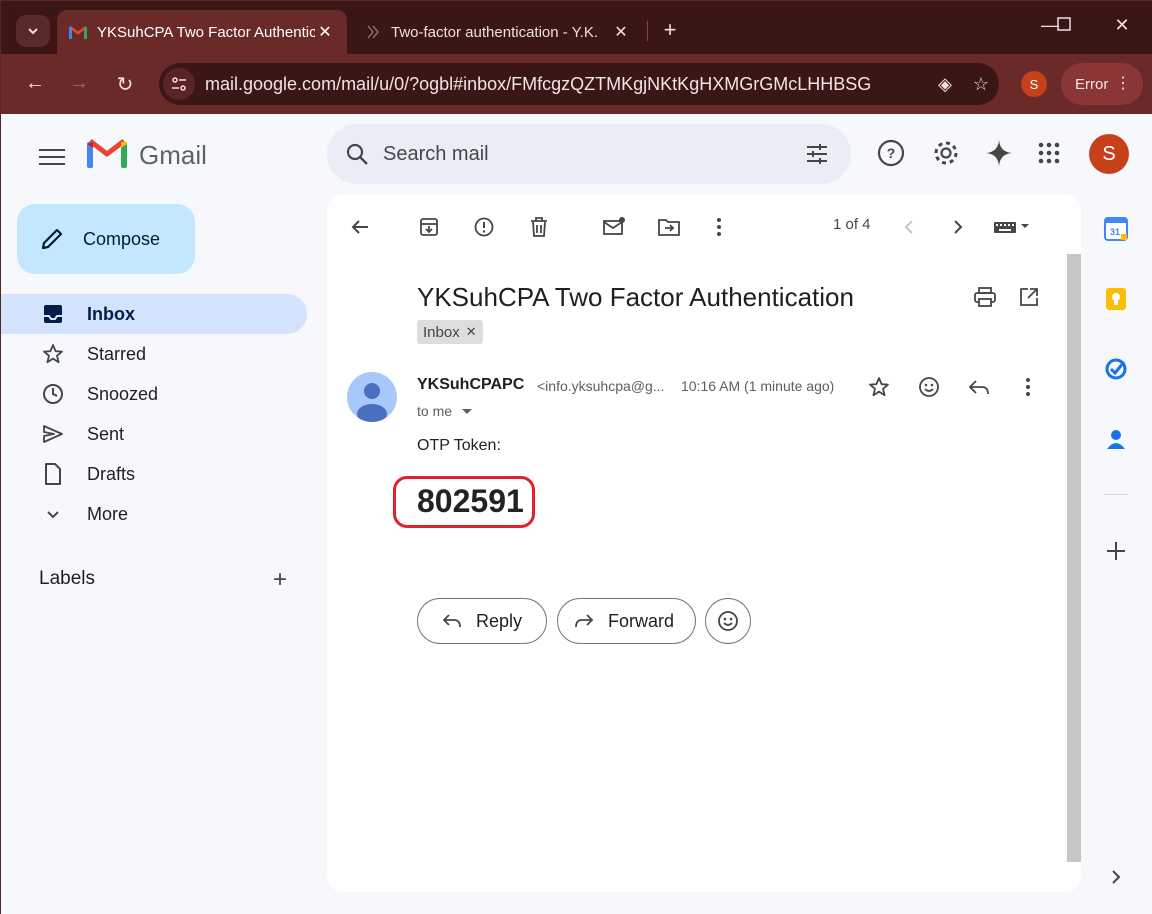 This screenshot has height=914, width=1152. What do you see at coordinates (1115, 232) in the screenshot?
I see `svg-text: 31` at bounding box center [1115, 232].